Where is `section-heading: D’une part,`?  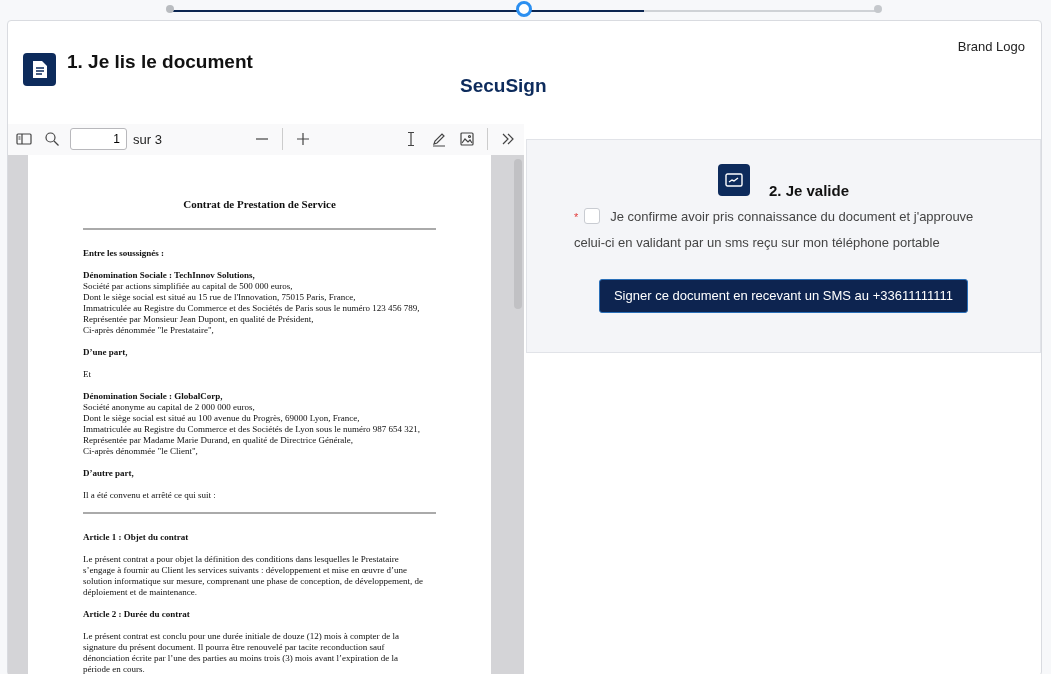 section-heading: D’une part, is located at coordinates (106, 352).